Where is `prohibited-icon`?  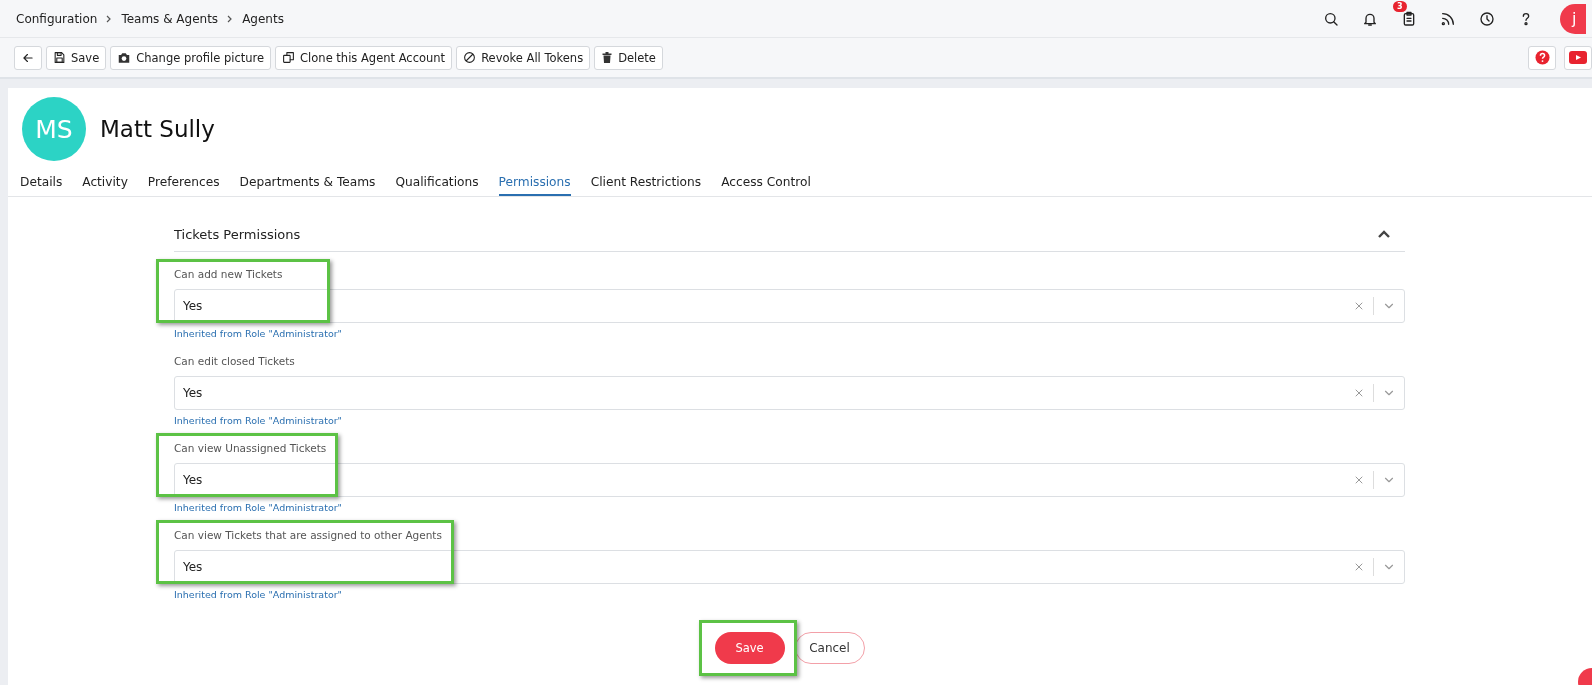
prohibited-icon is located at coordinates (470, 57).